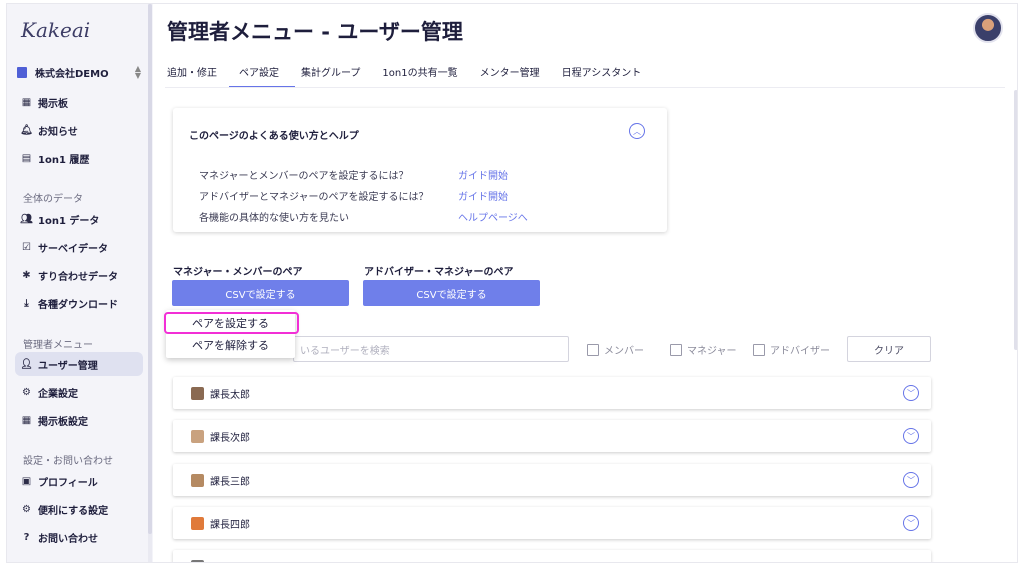  I want to click on sidebar-item-label: 企業設定, so click(58, 394).